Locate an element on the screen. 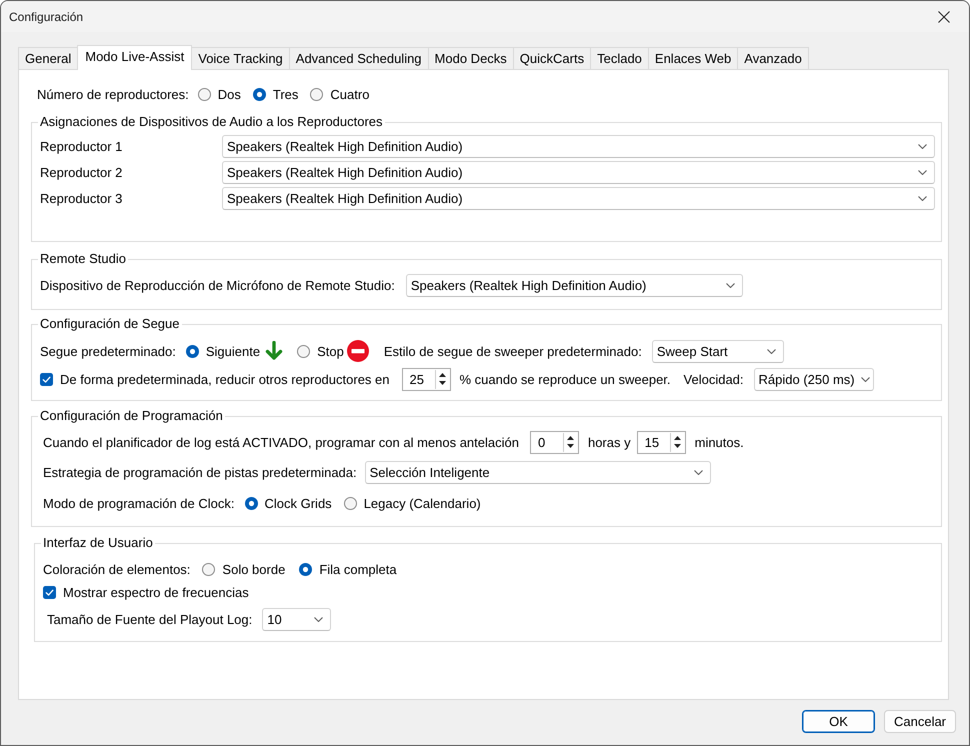 The width and height of the screenshot is (970, 746). dialog-button: Cancelar is located at coordinates (920, 721).